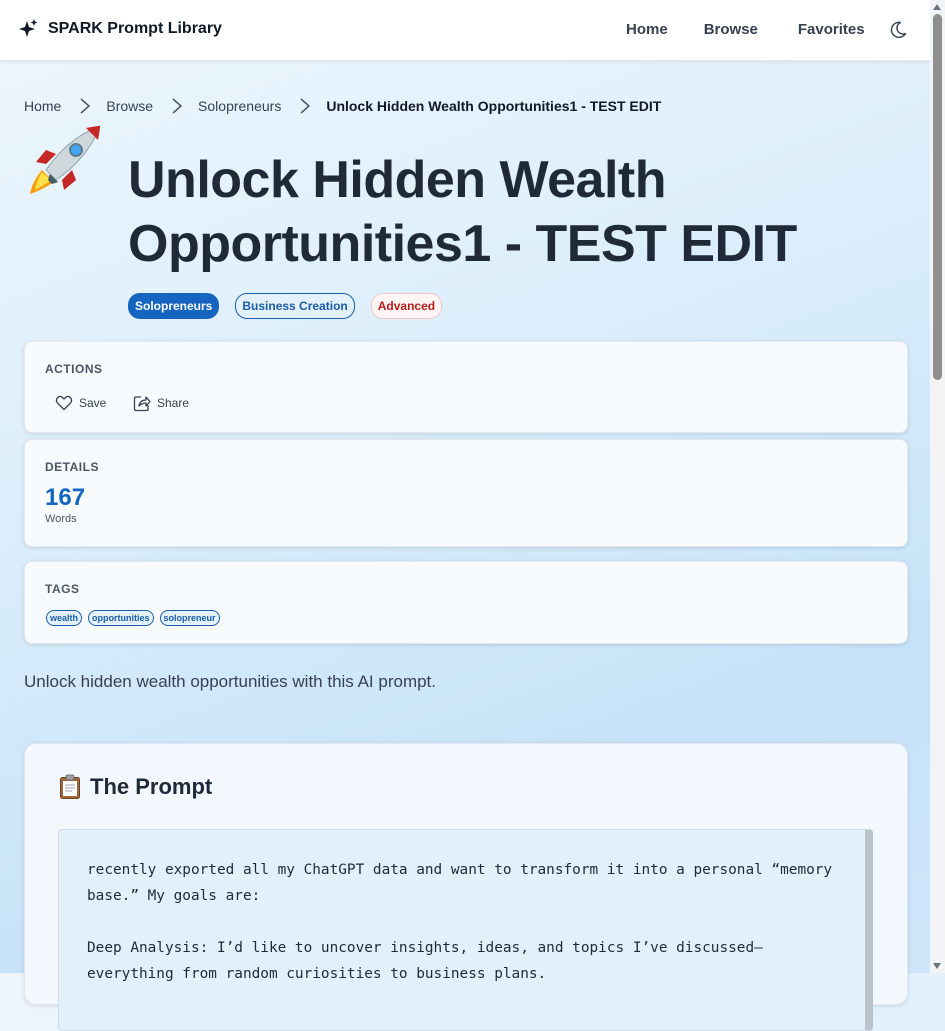  What do you see at coordinates (731, 29) in the screenshot?
I see `nav-link-browse: Browse` at bounding box center [731, 29].